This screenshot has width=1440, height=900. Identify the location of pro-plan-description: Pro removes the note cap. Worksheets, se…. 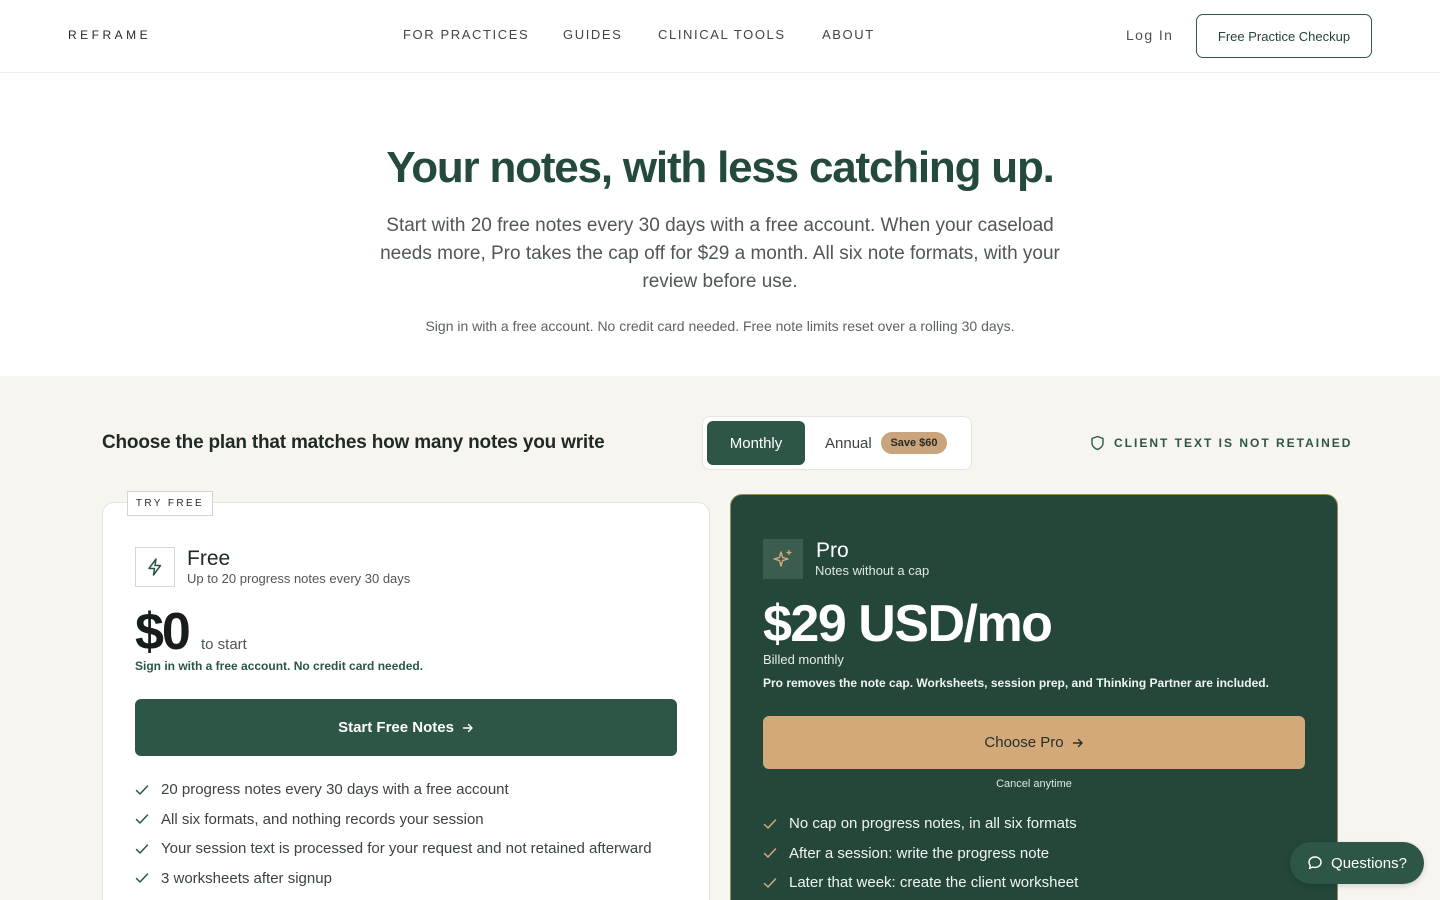
(1016, 683).